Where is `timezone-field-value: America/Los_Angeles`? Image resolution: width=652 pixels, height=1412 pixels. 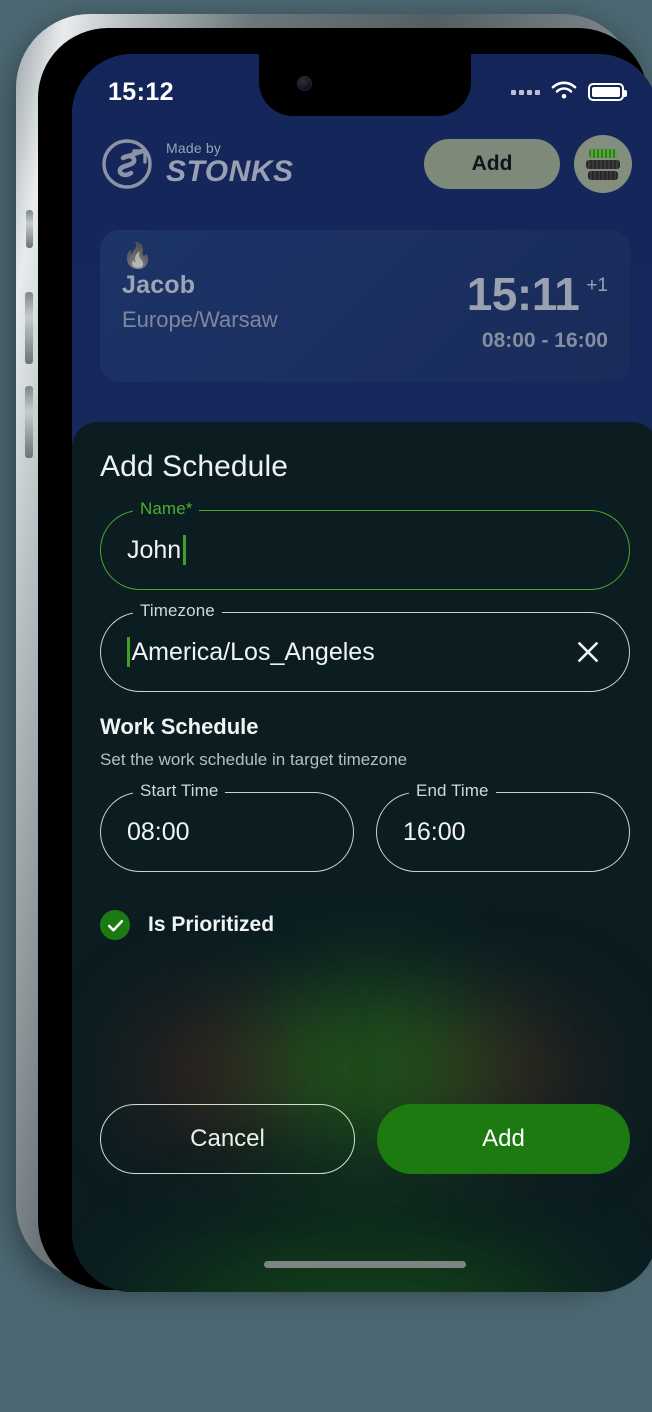
timezone-field-value: America/Los_Angeles is located at coordinates (253, 651).